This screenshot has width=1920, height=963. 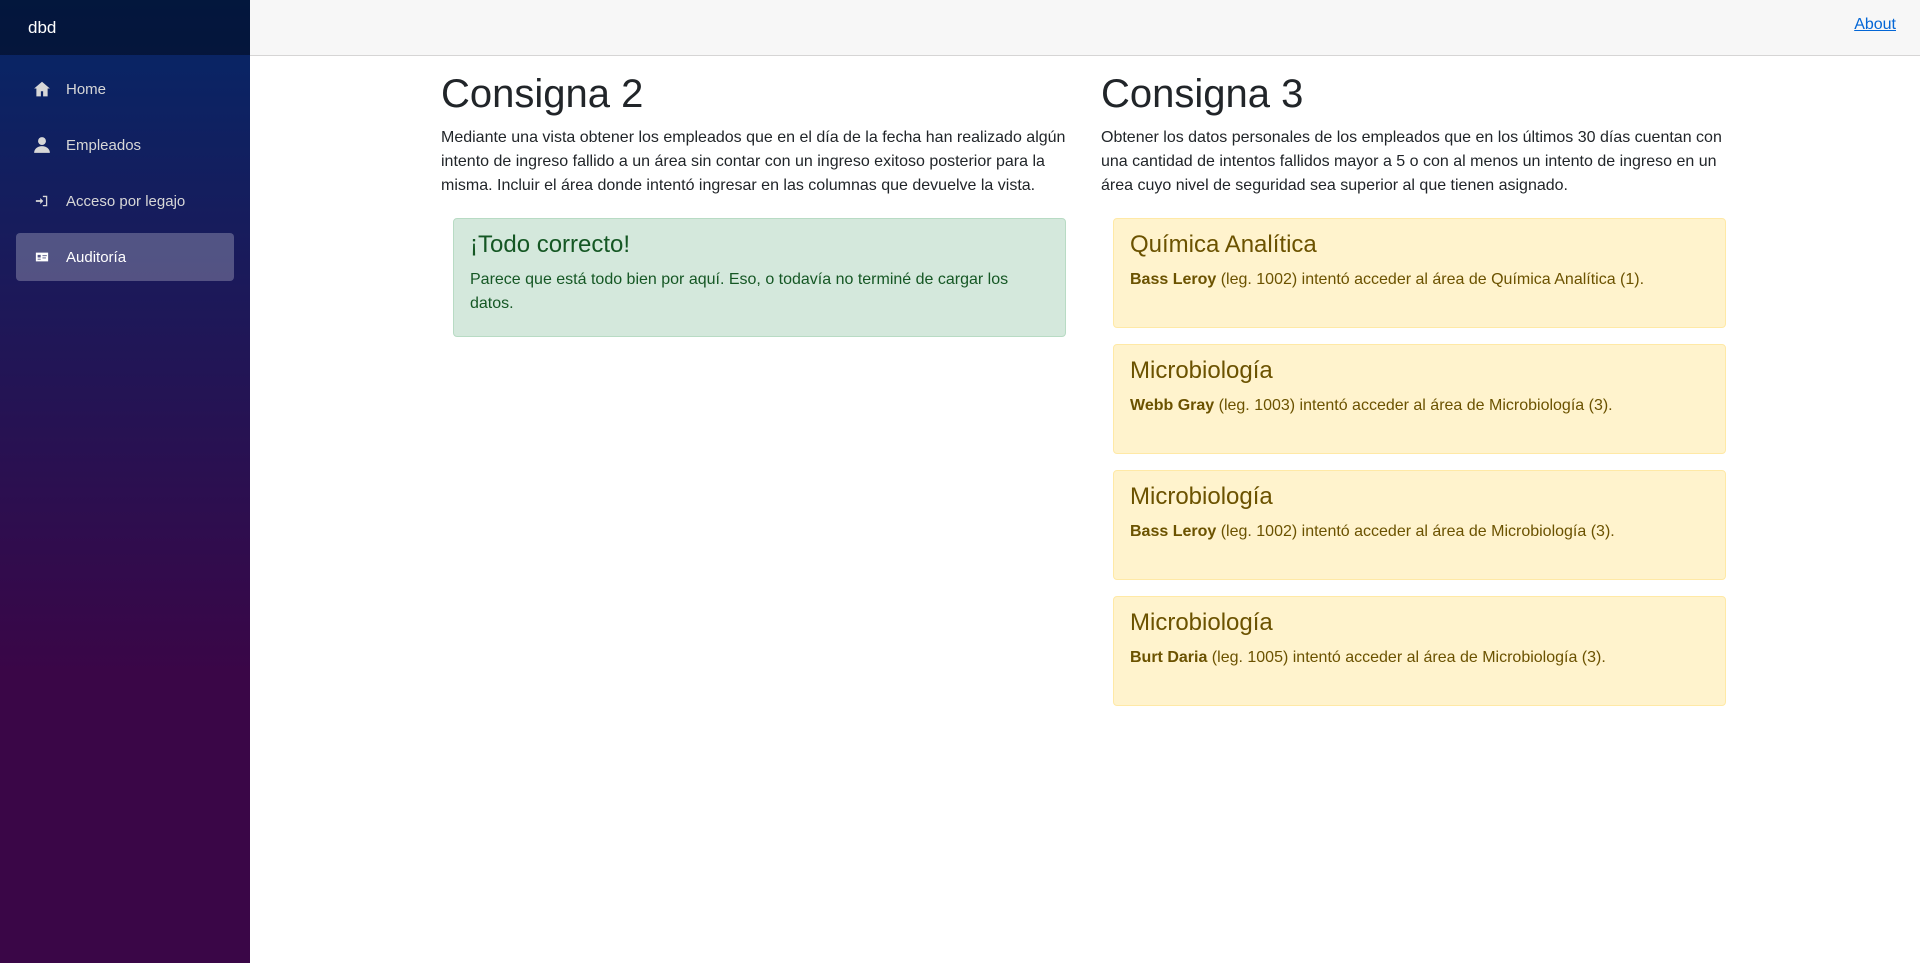 I want to click on sidebar-item-label: Home, so click(x=86, y=89).